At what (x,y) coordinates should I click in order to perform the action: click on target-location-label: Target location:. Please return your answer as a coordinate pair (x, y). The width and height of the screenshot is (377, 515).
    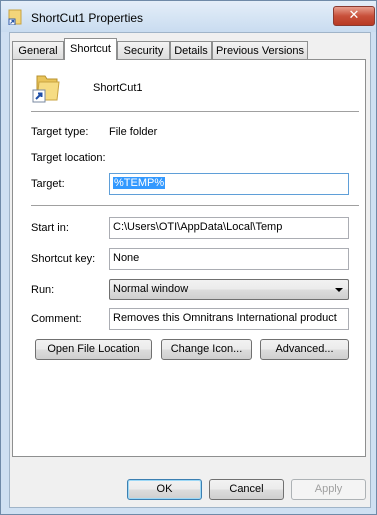
    Looking at the image, I should click on (68, 158).